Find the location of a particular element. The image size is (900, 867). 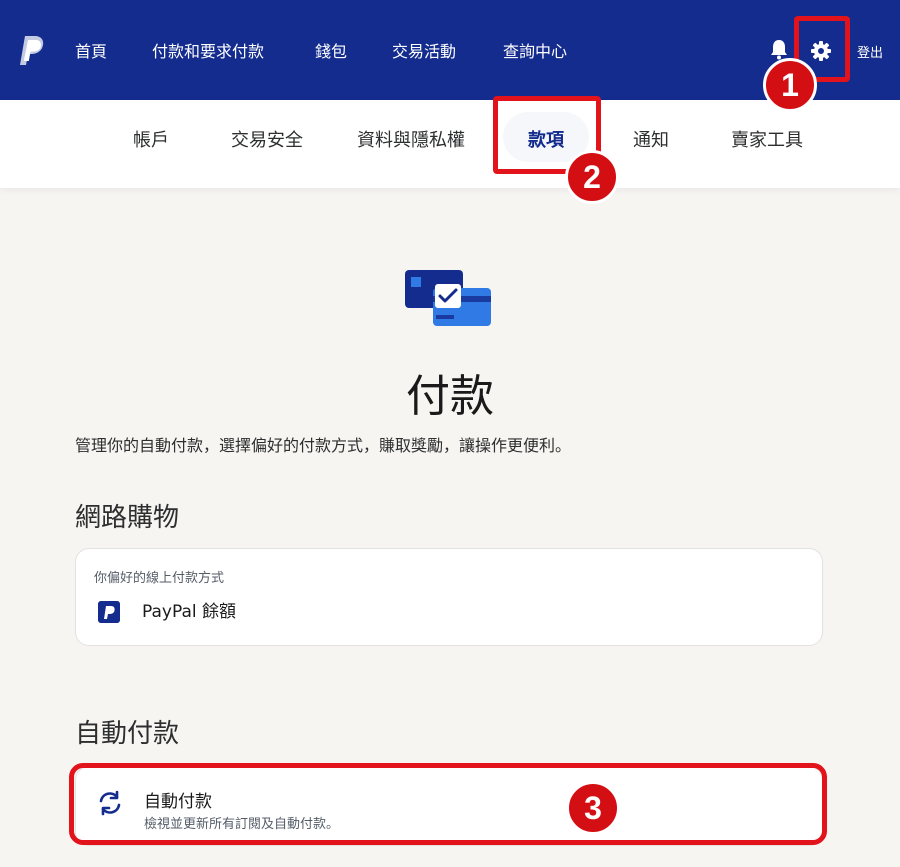

paypal-logo-icon is located at coordinates (31, 51).